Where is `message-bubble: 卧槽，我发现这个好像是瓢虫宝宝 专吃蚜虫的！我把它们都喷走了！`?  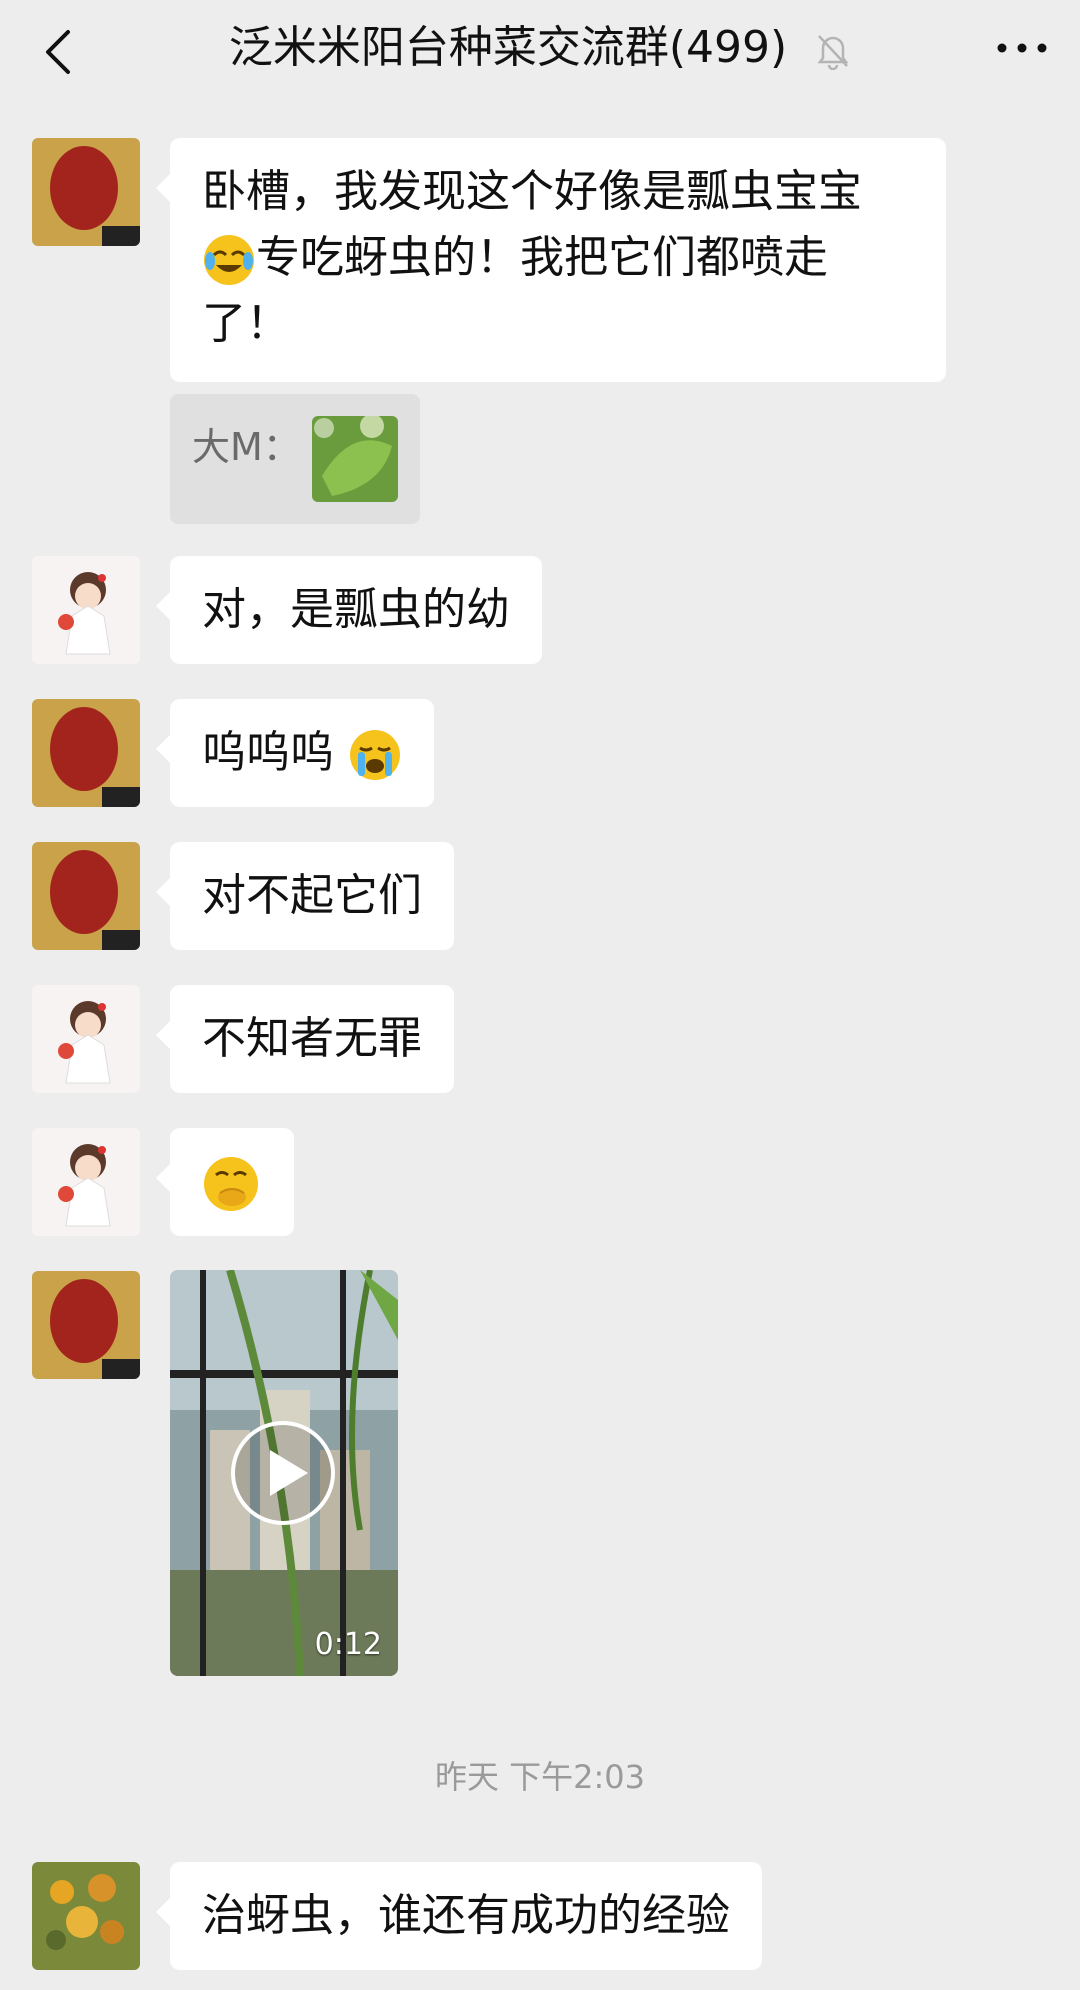 message-bubble: 卧槽，我发现这个好像是瓢虫宝宝 专吃蚜虫的！我把它们都喷走了！ is located at coordinates (551, 260).